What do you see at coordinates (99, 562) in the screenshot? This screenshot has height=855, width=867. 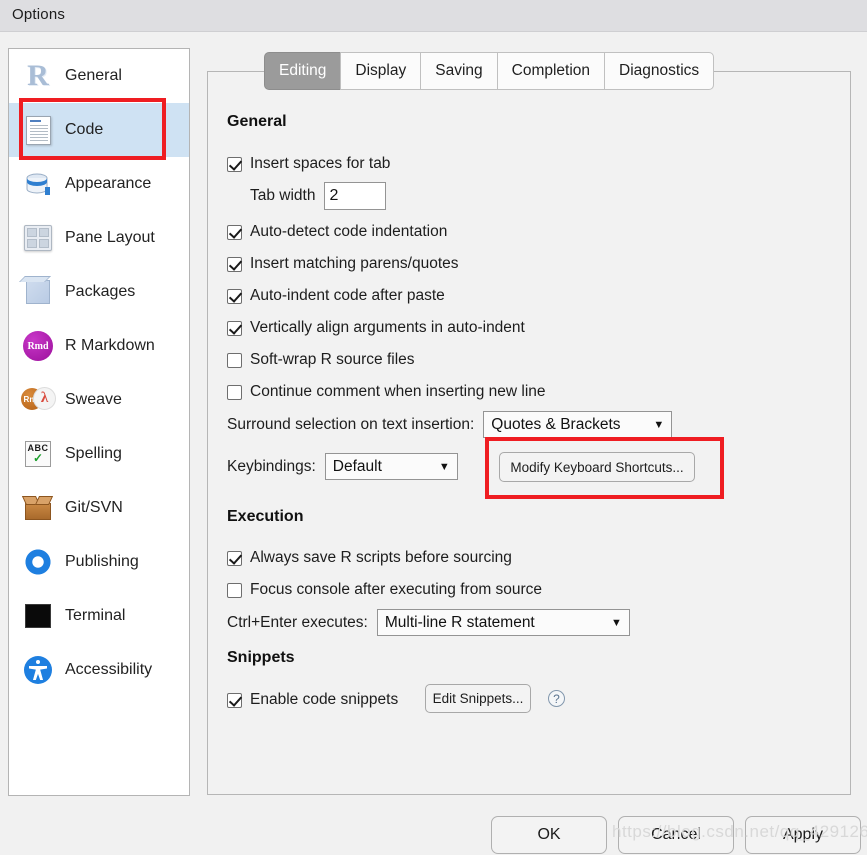 I see `sidebar-item-publishing: Publishing` at bounding box center [99, 562].